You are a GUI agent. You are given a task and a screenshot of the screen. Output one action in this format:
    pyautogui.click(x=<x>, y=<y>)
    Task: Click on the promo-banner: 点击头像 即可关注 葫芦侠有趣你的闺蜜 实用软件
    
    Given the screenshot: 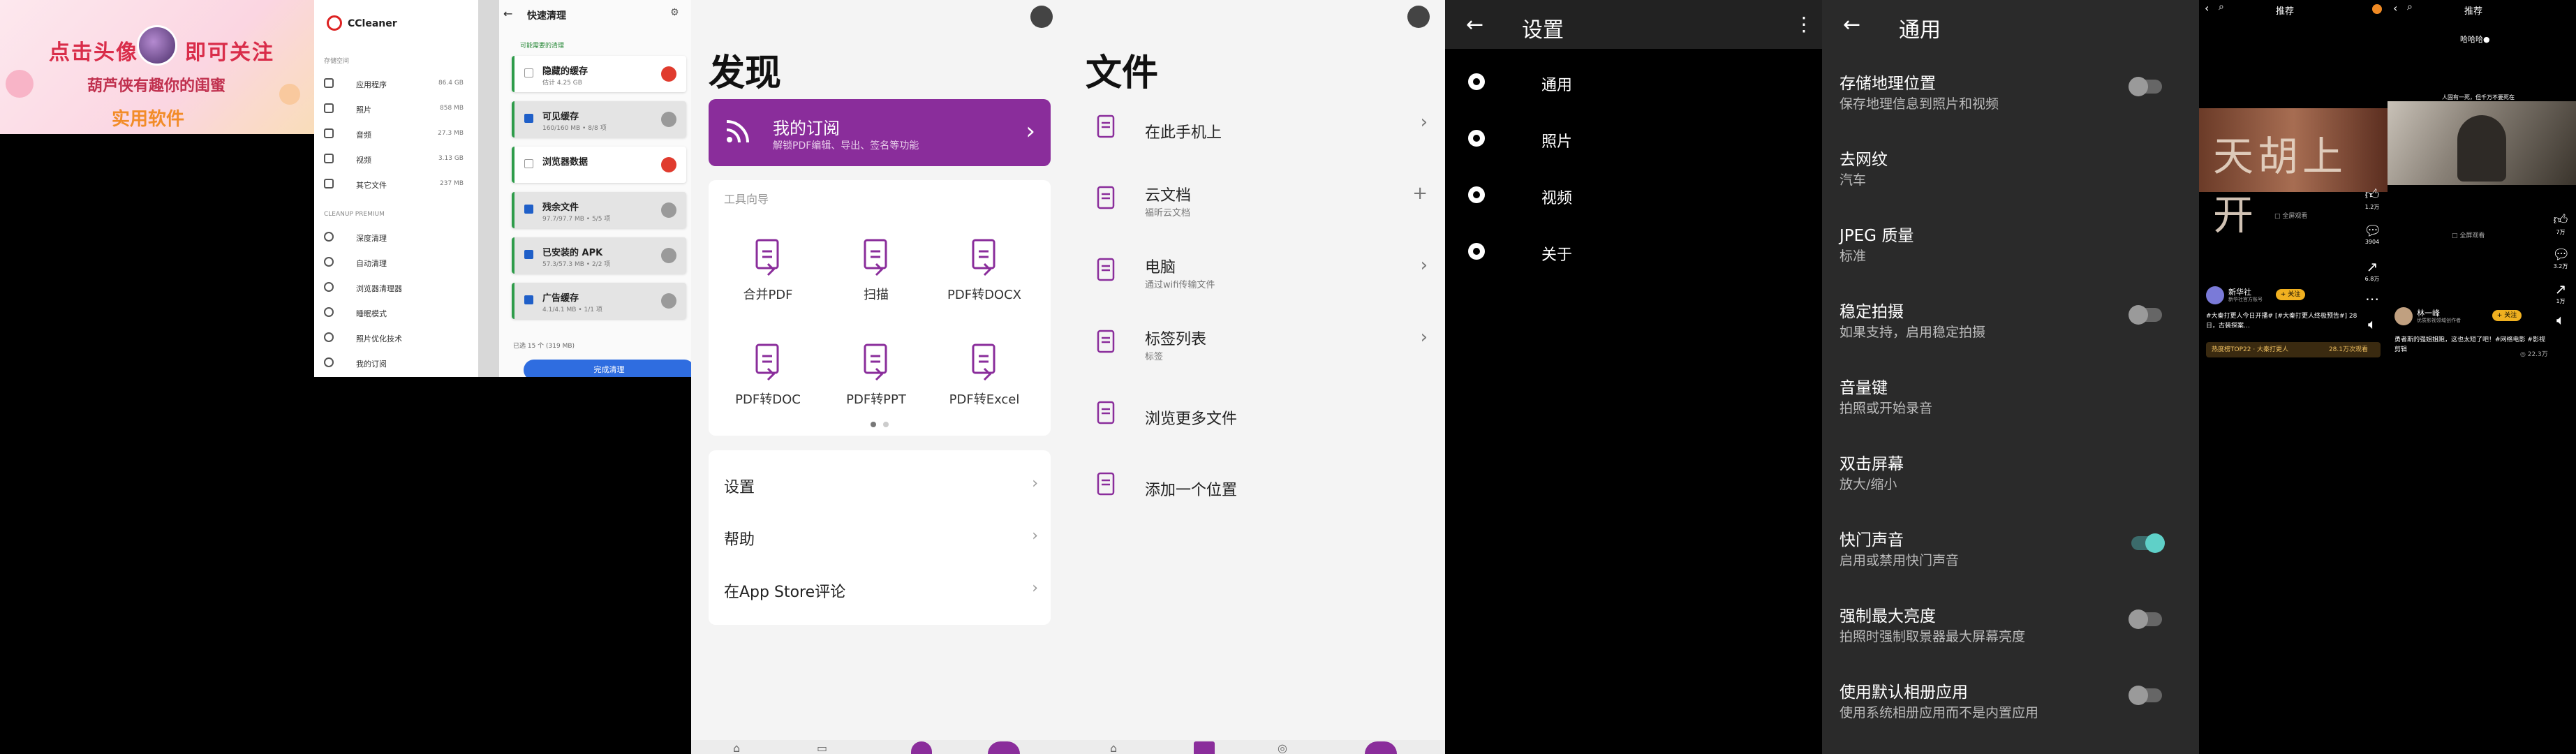 What is the action you would take?
    pyautogui.click(x=157, y=67)
    